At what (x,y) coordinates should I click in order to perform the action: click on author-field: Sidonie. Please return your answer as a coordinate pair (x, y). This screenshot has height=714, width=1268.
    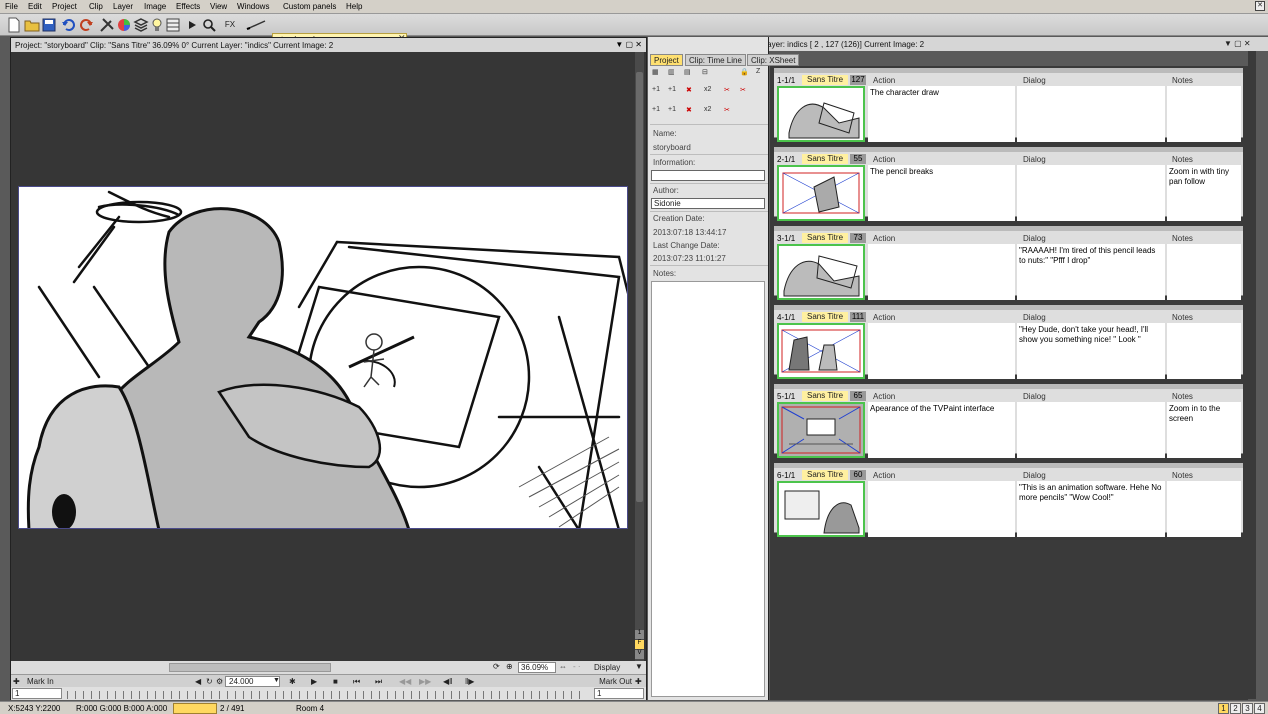
    Looking at the image, I should click on (708, 203).